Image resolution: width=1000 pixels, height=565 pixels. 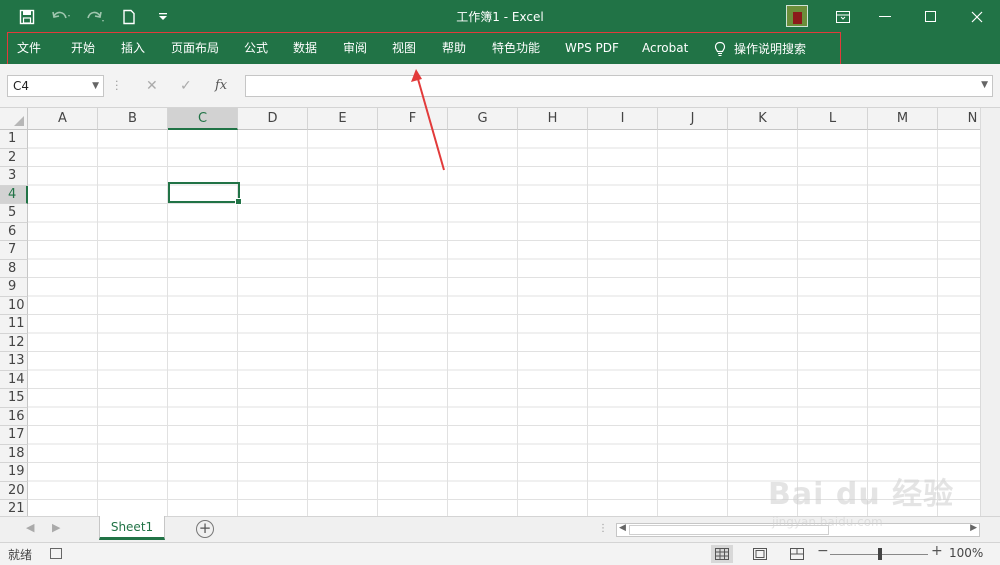 I want to click on macro-record-icon, so click(x=56, y=553).